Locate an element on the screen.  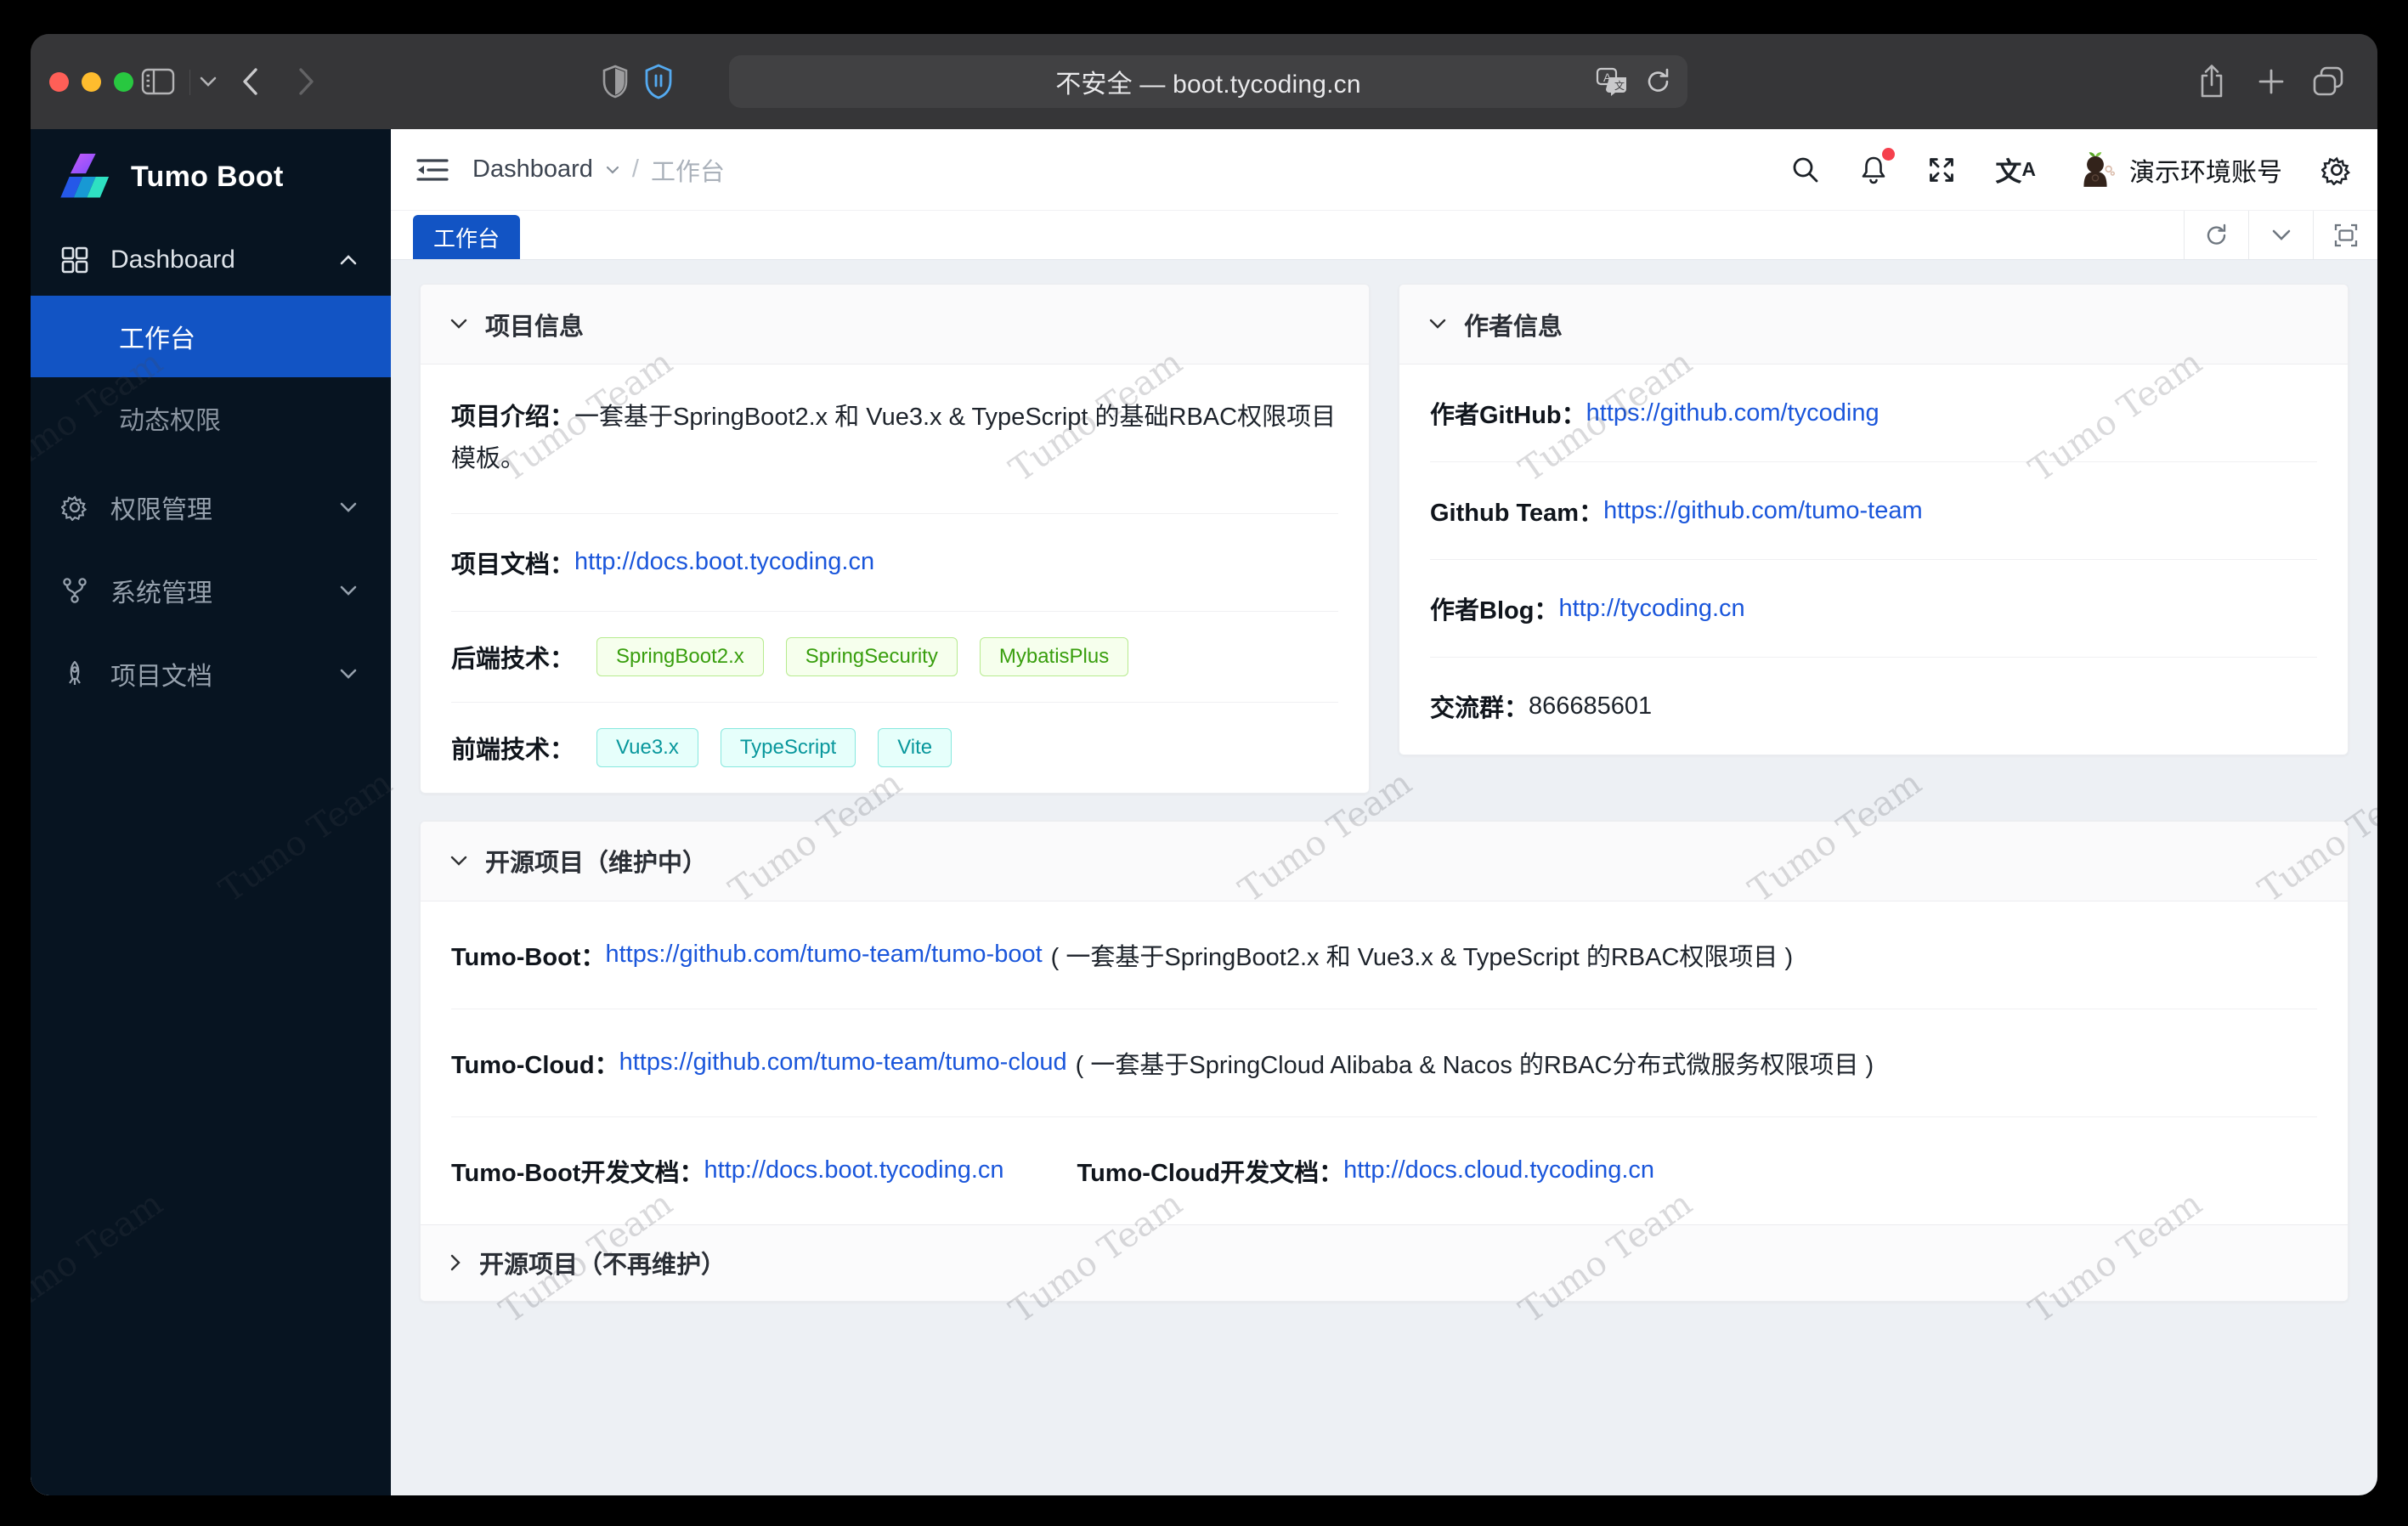
language-switch-button: 文A is located at coordinates (2016, 169).